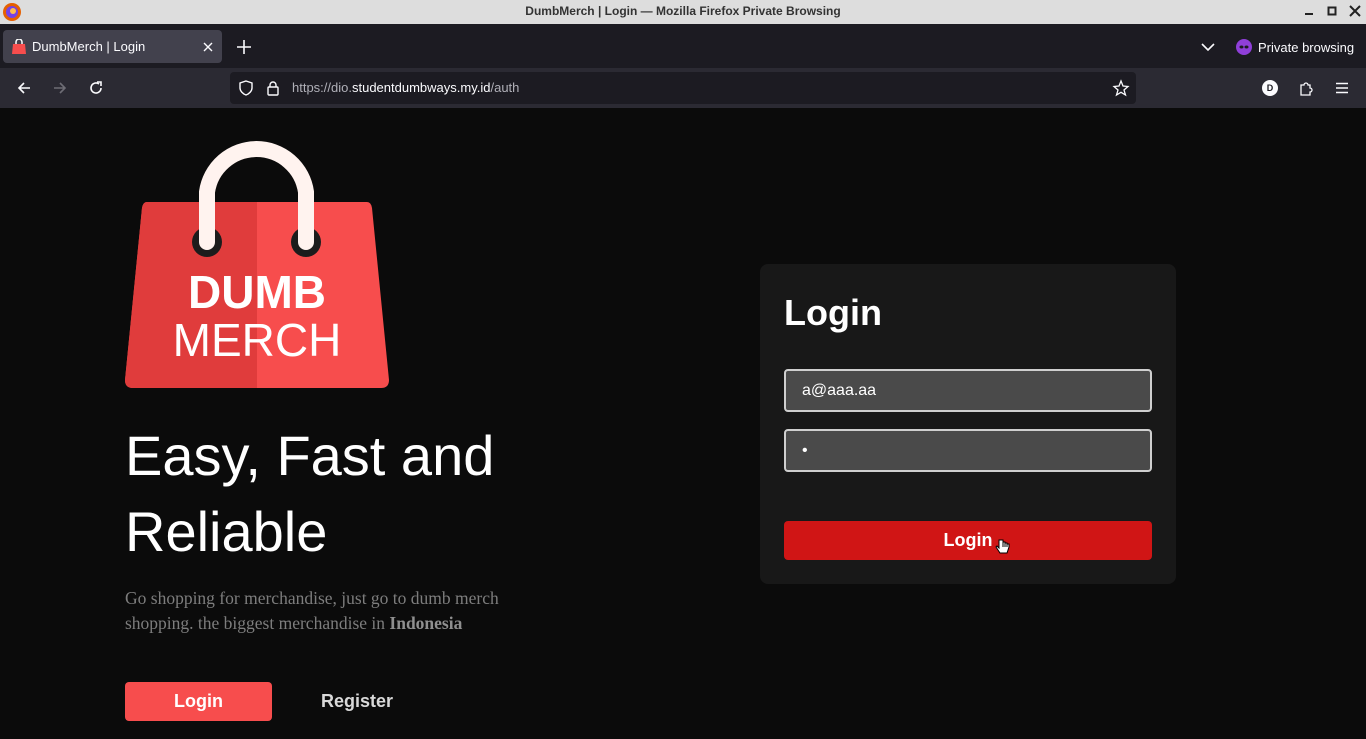 Image resolution: width=1366 pixels, height=739 pixels. I want to click on login-submit-button: Login, so click(968, 540).